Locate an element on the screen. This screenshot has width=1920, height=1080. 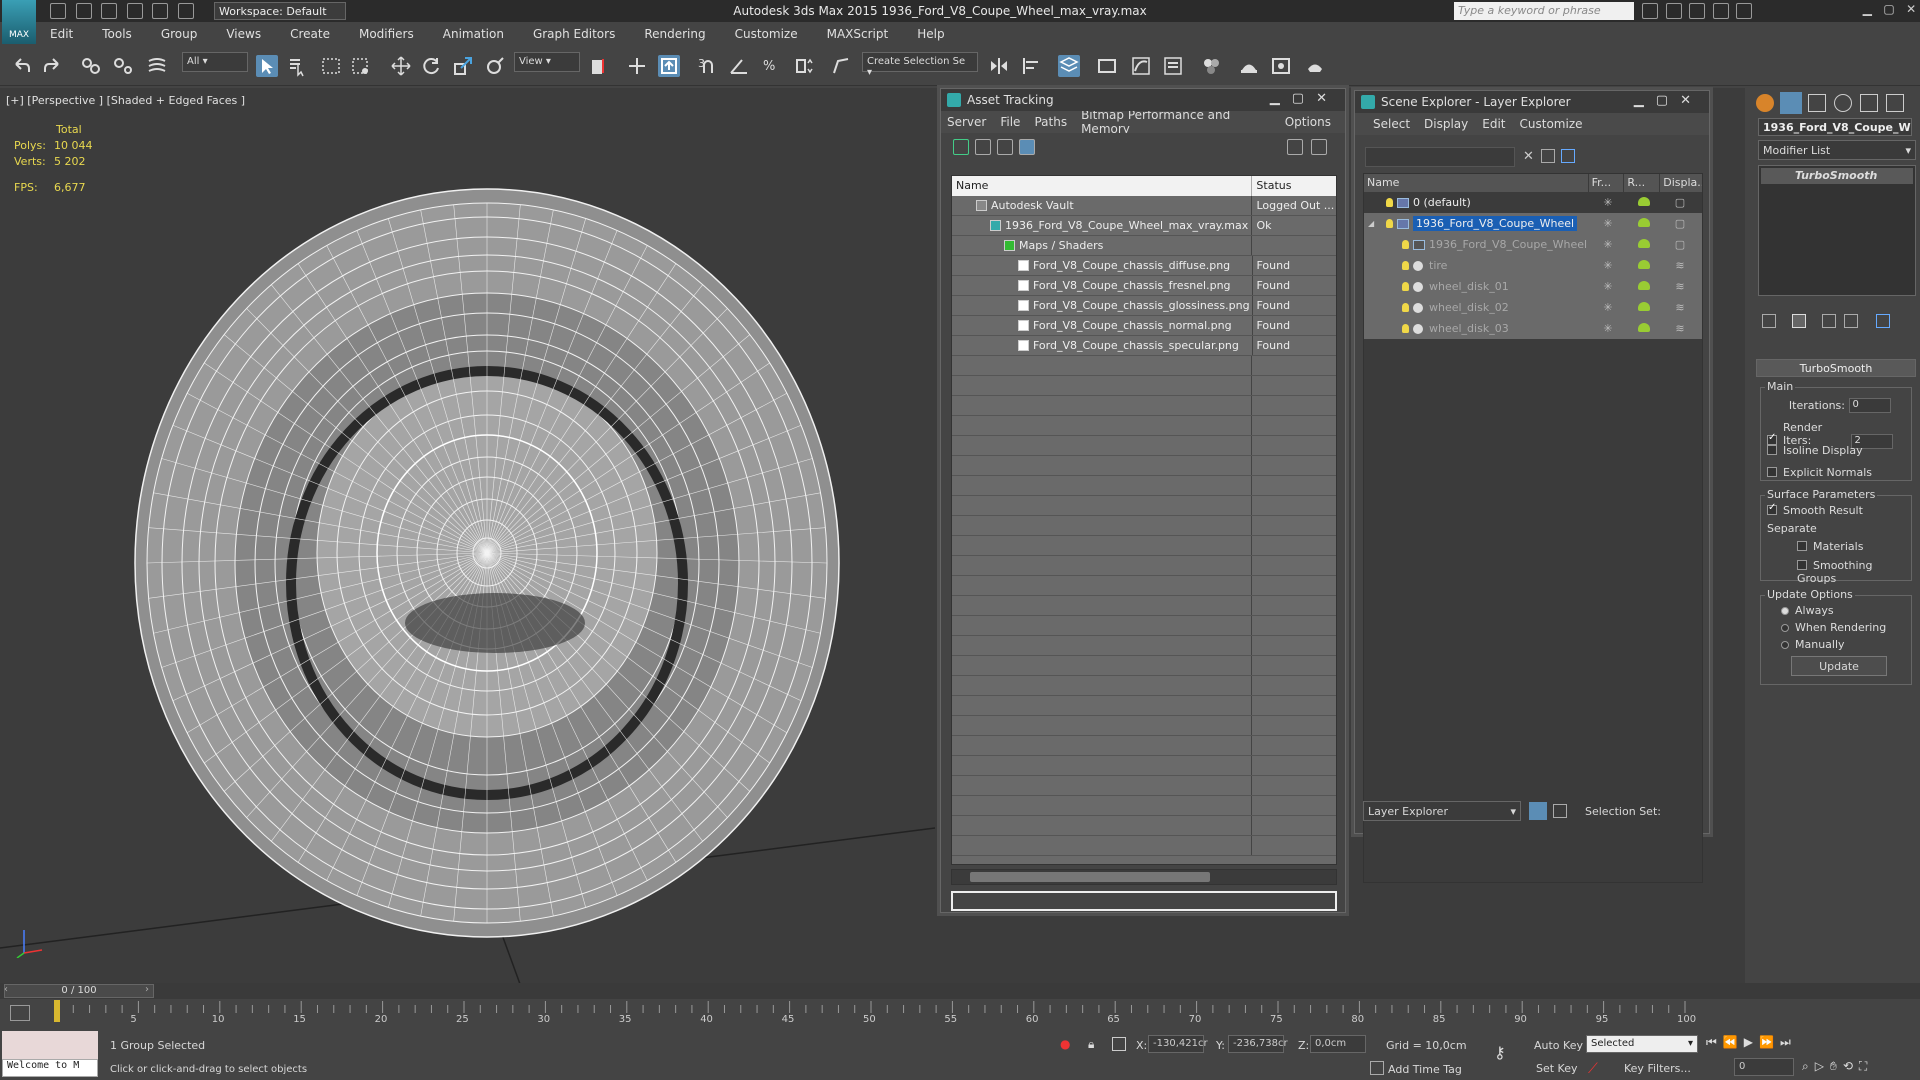
move-icon is located at coordinates (401, 66).